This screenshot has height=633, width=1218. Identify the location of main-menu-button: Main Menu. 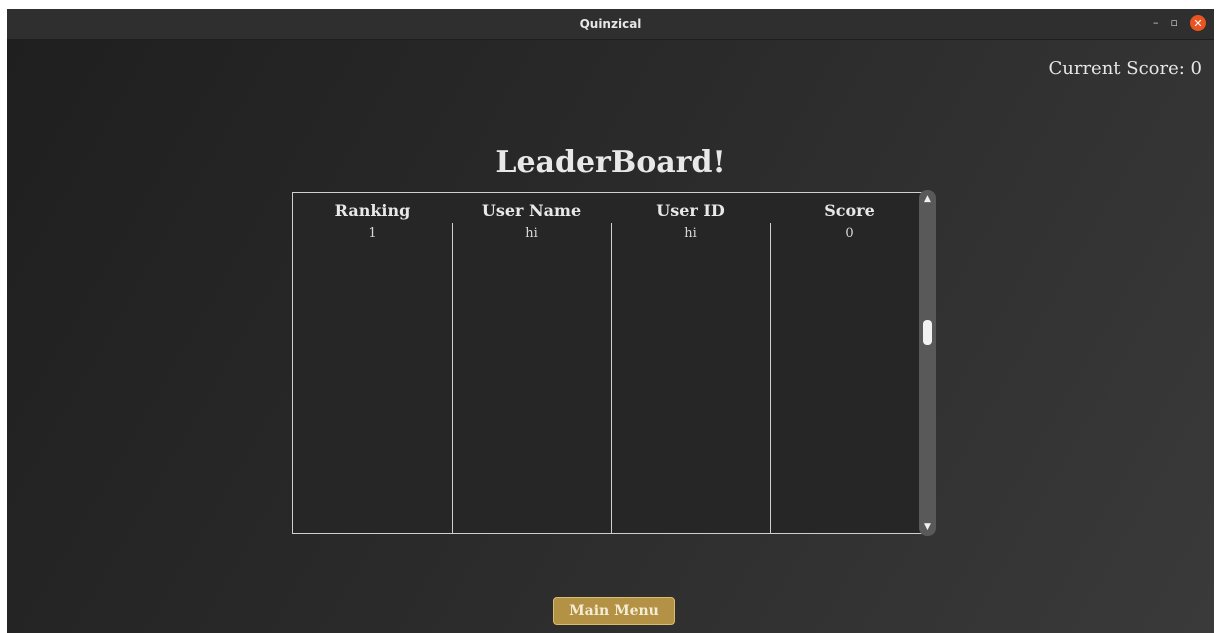
(614, 611).